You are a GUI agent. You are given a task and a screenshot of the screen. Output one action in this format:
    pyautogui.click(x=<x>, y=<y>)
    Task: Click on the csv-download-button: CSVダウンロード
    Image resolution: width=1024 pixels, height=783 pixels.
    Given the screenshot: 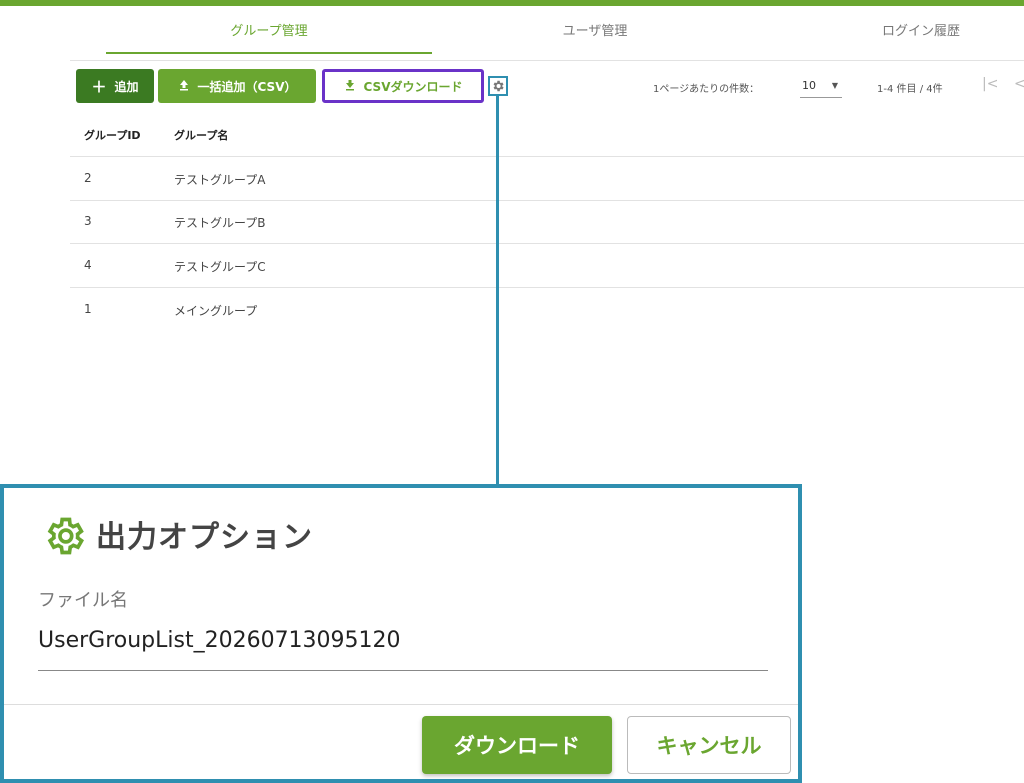 What is the action you would take?
    pyautogui.click(x=403, y=86)
    